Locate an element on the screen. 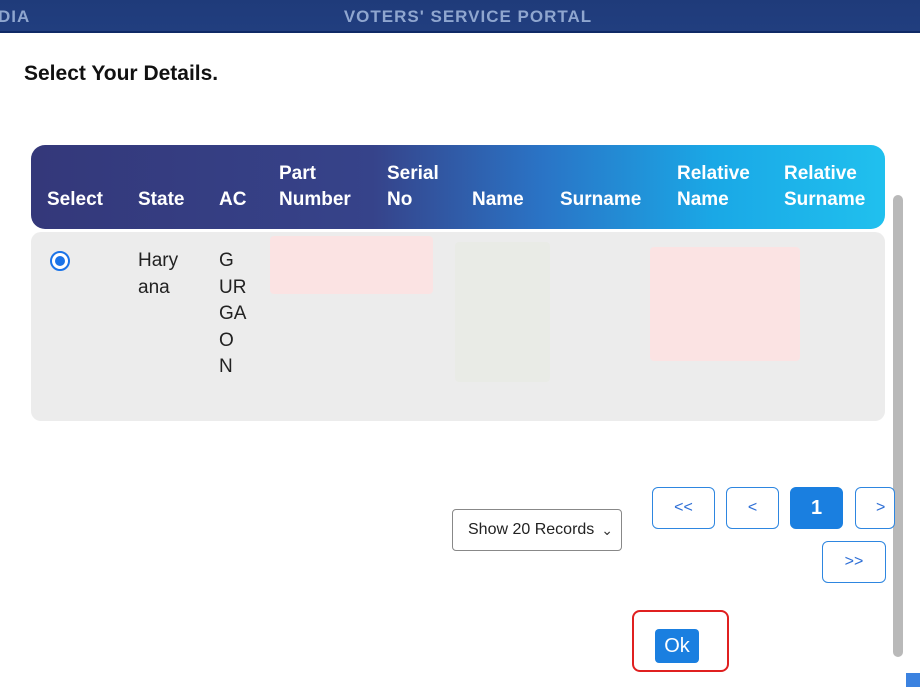  corner-chip is located at coordinates (913, 680).